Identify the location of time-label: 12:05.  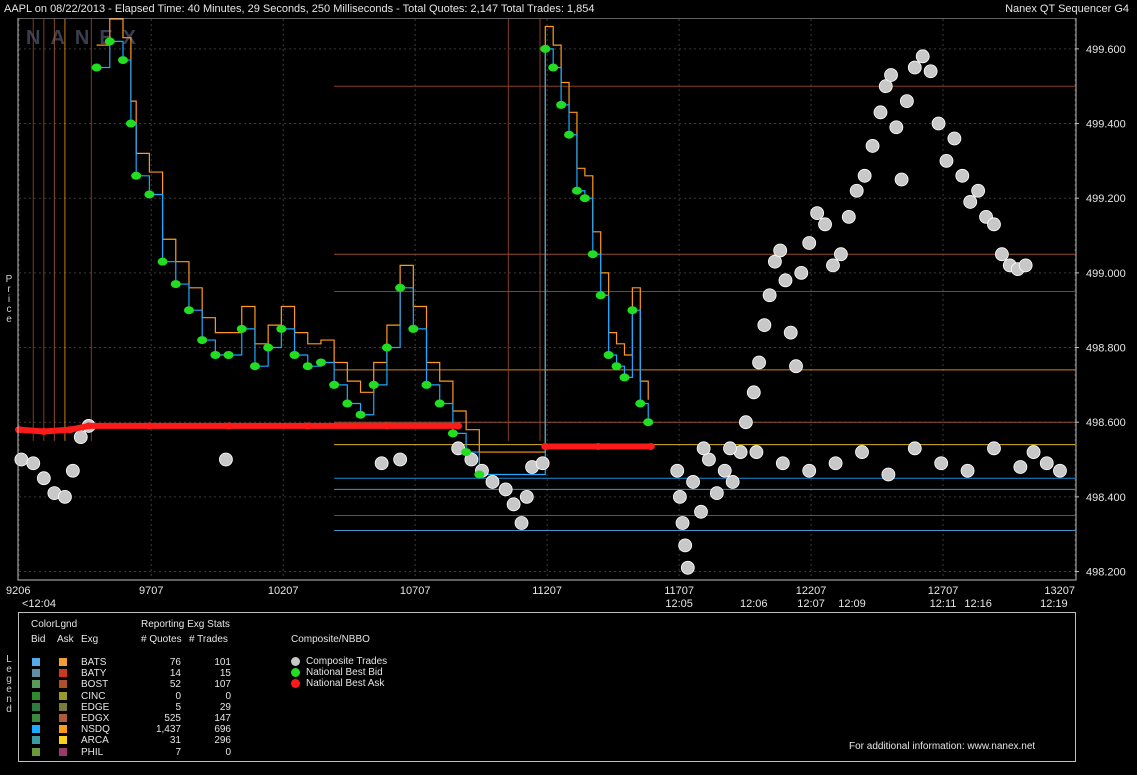
(679, 604).